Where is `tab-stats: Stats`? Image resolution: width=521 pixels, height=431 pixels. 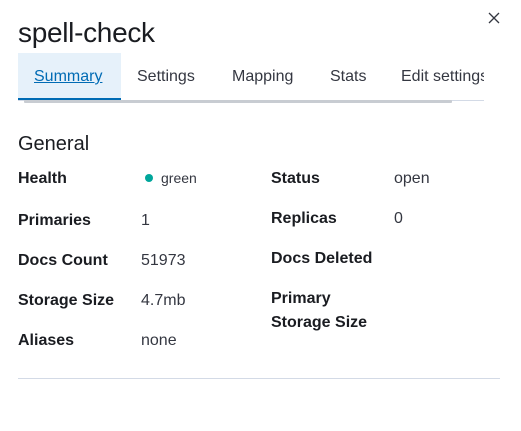
tab-stats: Stats is located at coordinates (348, 76).